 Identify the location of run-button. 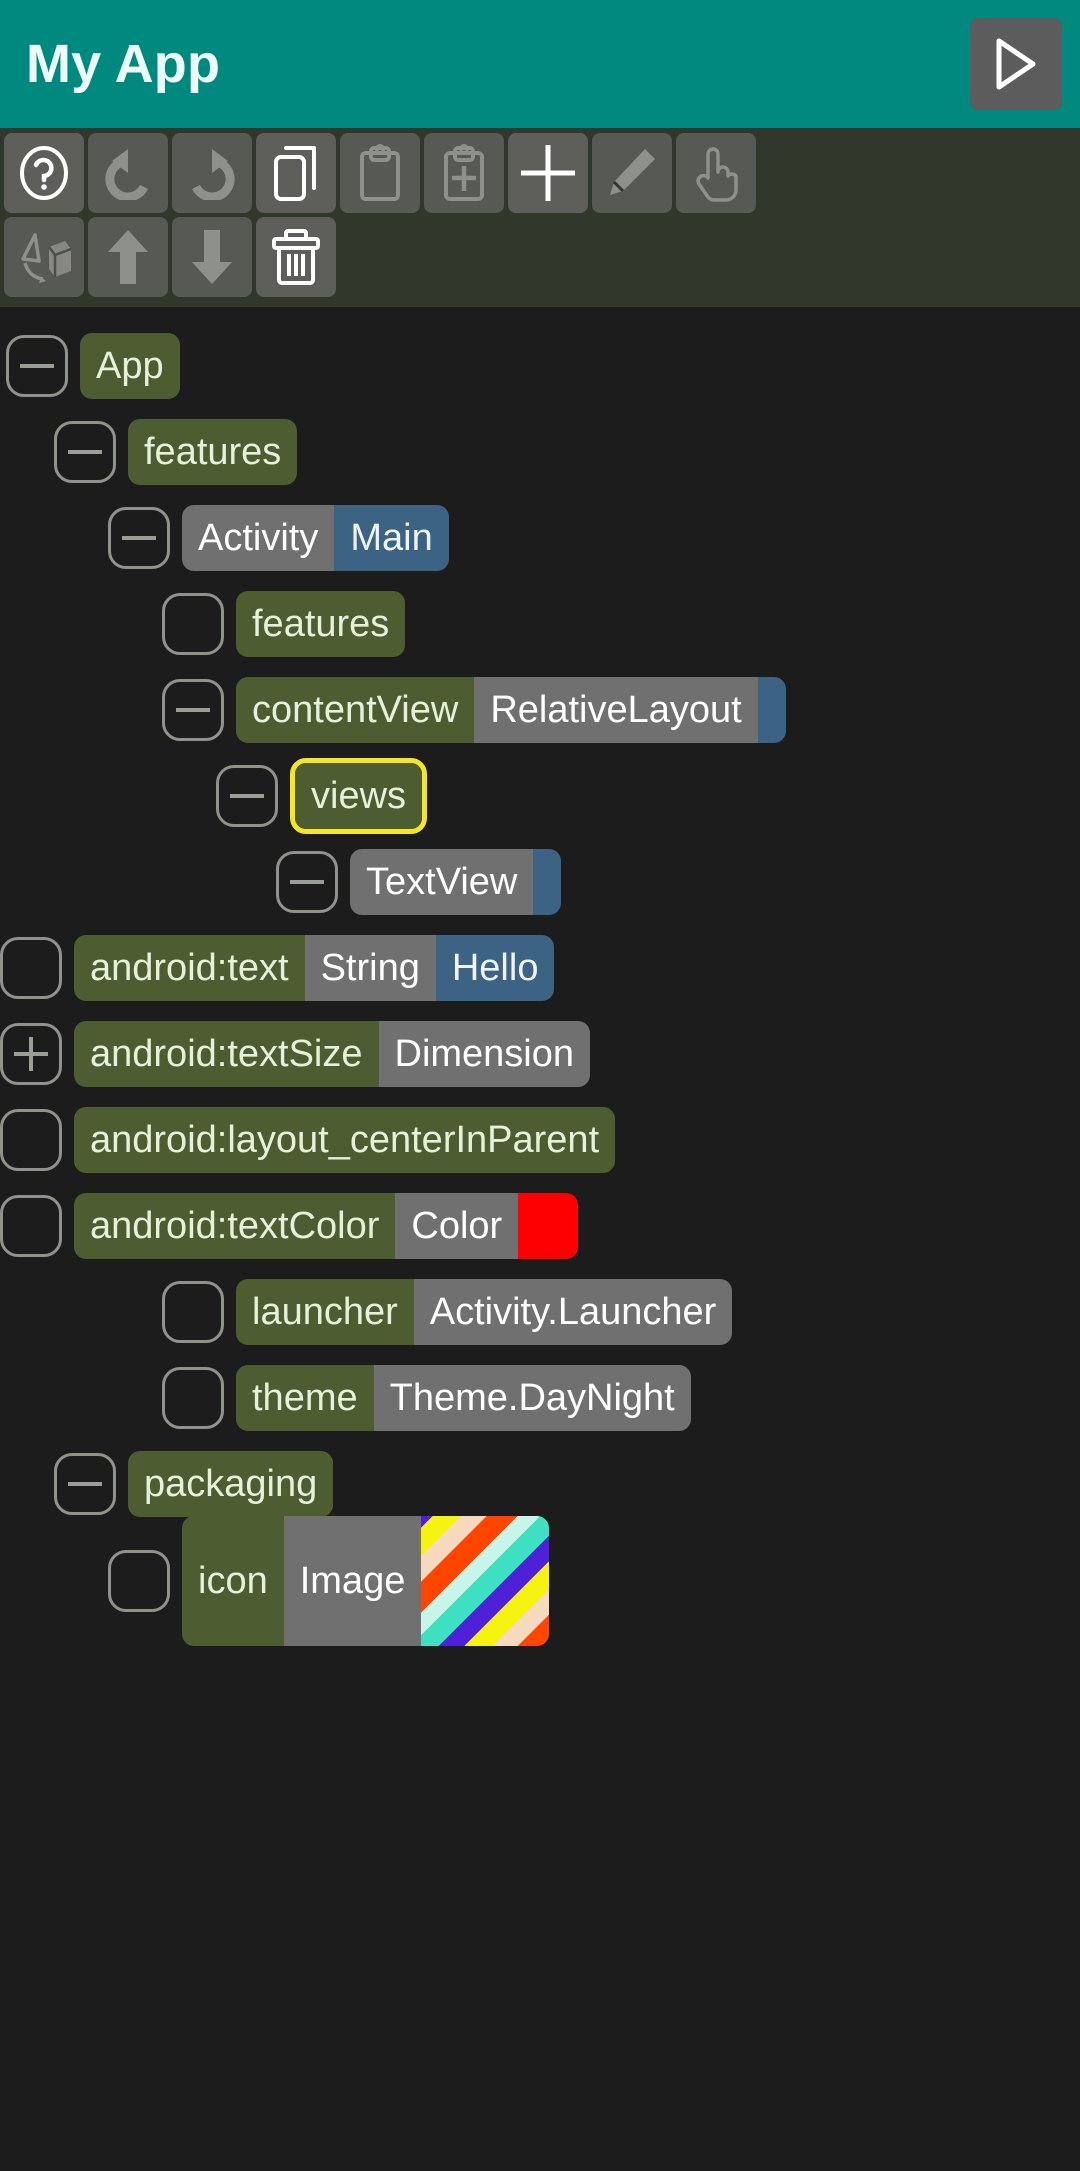
(1016, 64).